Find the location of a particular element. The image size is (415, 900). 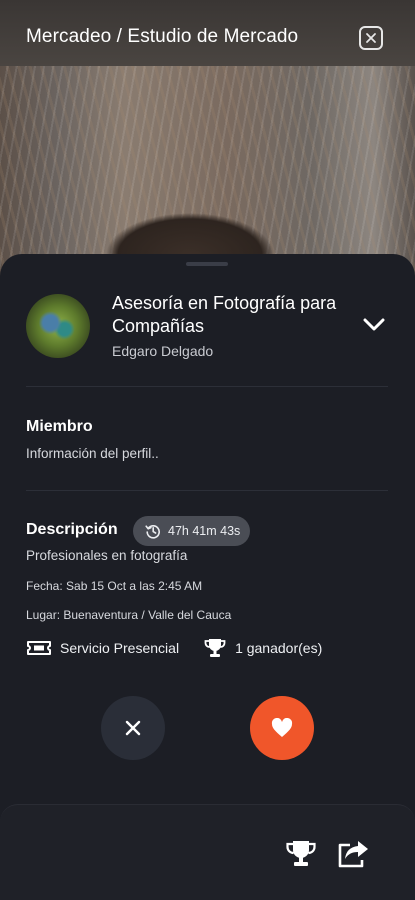

countdown-text: 47h 41m 43s is located at coordinates (204, 531).